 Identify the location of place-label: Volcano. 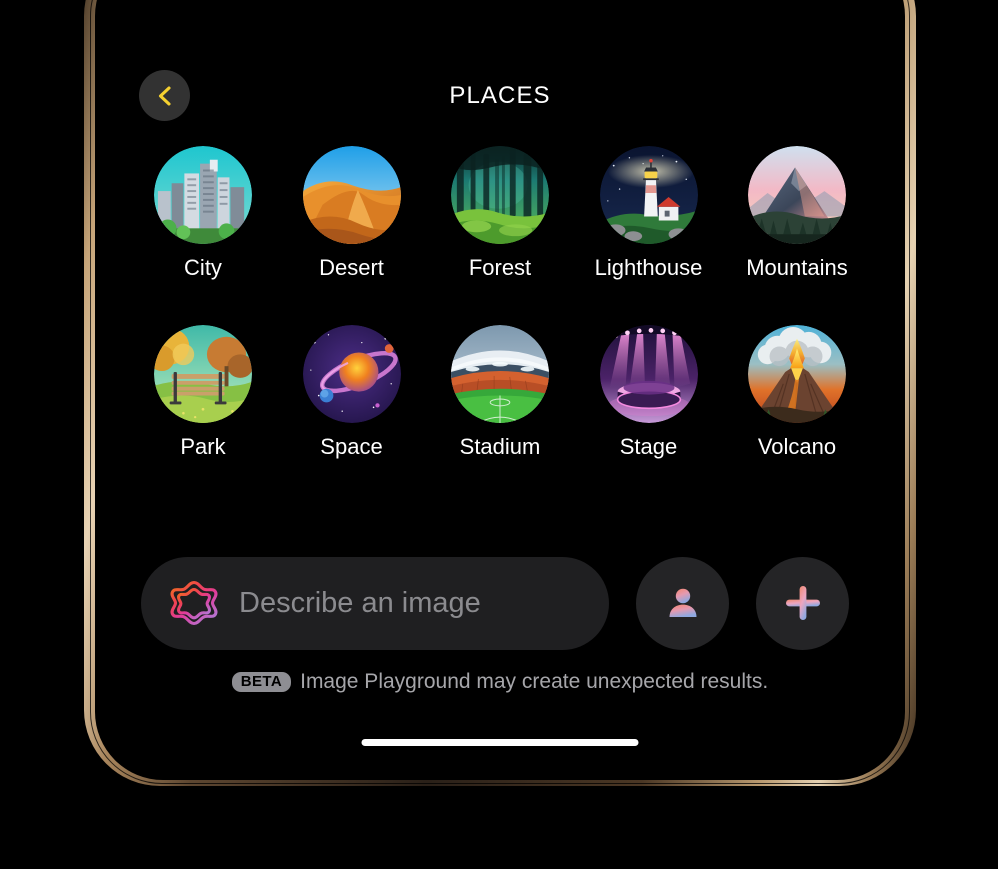
(797, 446).